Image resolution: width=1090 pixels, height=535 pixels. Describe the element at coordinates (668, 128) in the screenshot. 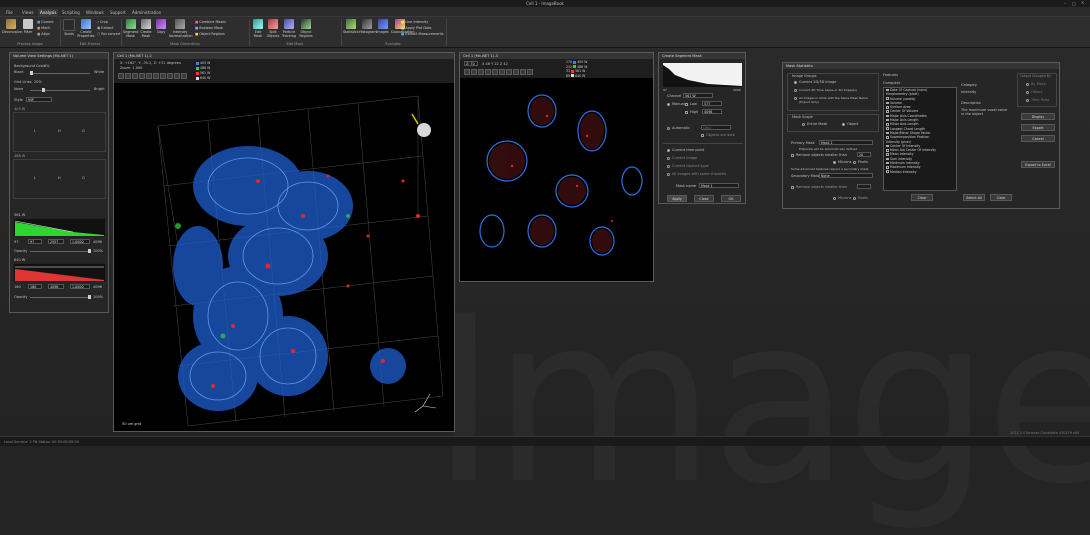

I see `automatic-radio` at that location.